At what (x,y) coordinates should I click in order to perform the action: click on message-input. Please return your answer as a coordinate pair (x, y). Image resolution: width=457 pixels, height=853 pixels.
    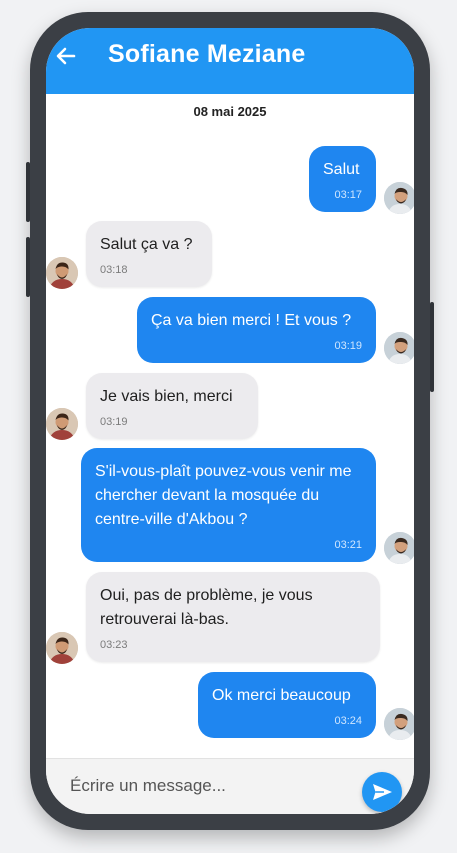
    Looking at the image, I should click on (210, 786).